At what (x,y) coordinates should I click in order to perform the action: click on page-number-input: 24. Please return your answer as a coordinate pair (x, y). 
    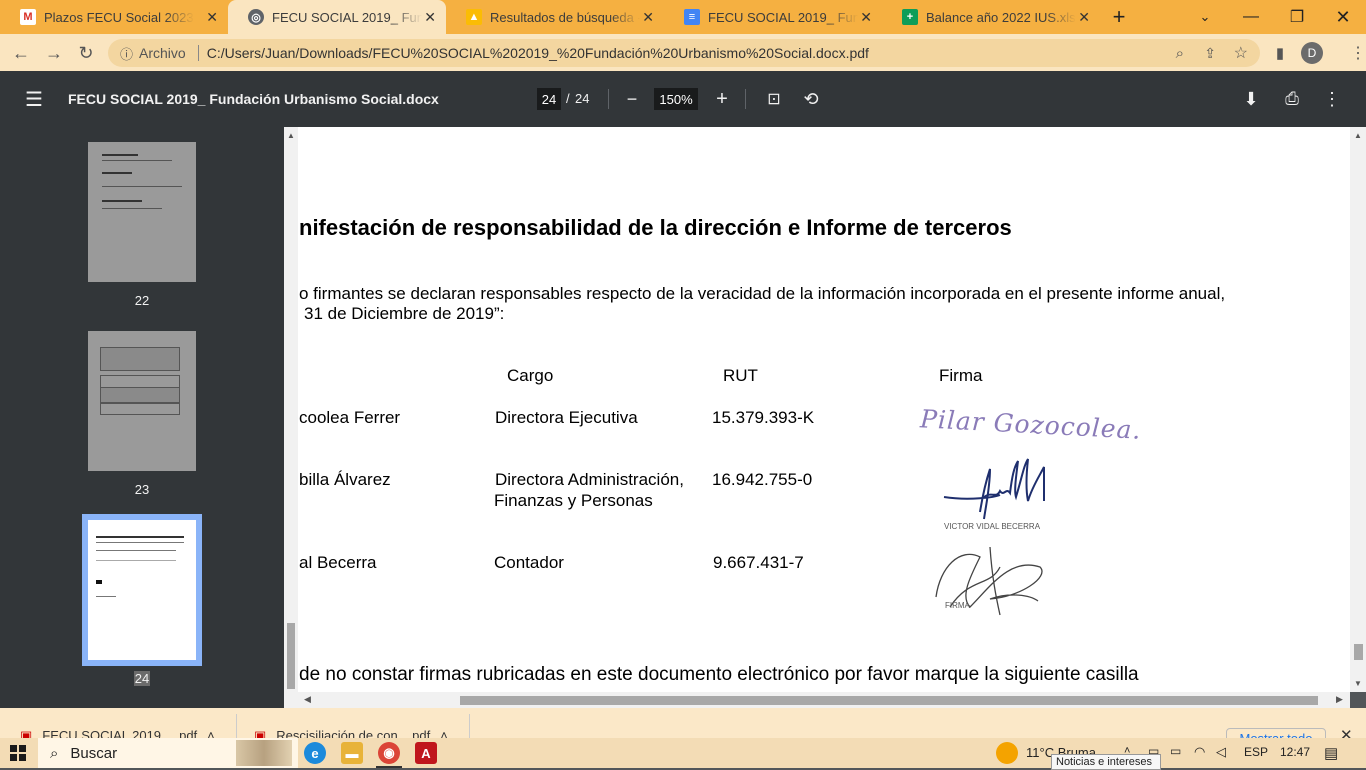
    Looking at the image, I should click on (549, 99).